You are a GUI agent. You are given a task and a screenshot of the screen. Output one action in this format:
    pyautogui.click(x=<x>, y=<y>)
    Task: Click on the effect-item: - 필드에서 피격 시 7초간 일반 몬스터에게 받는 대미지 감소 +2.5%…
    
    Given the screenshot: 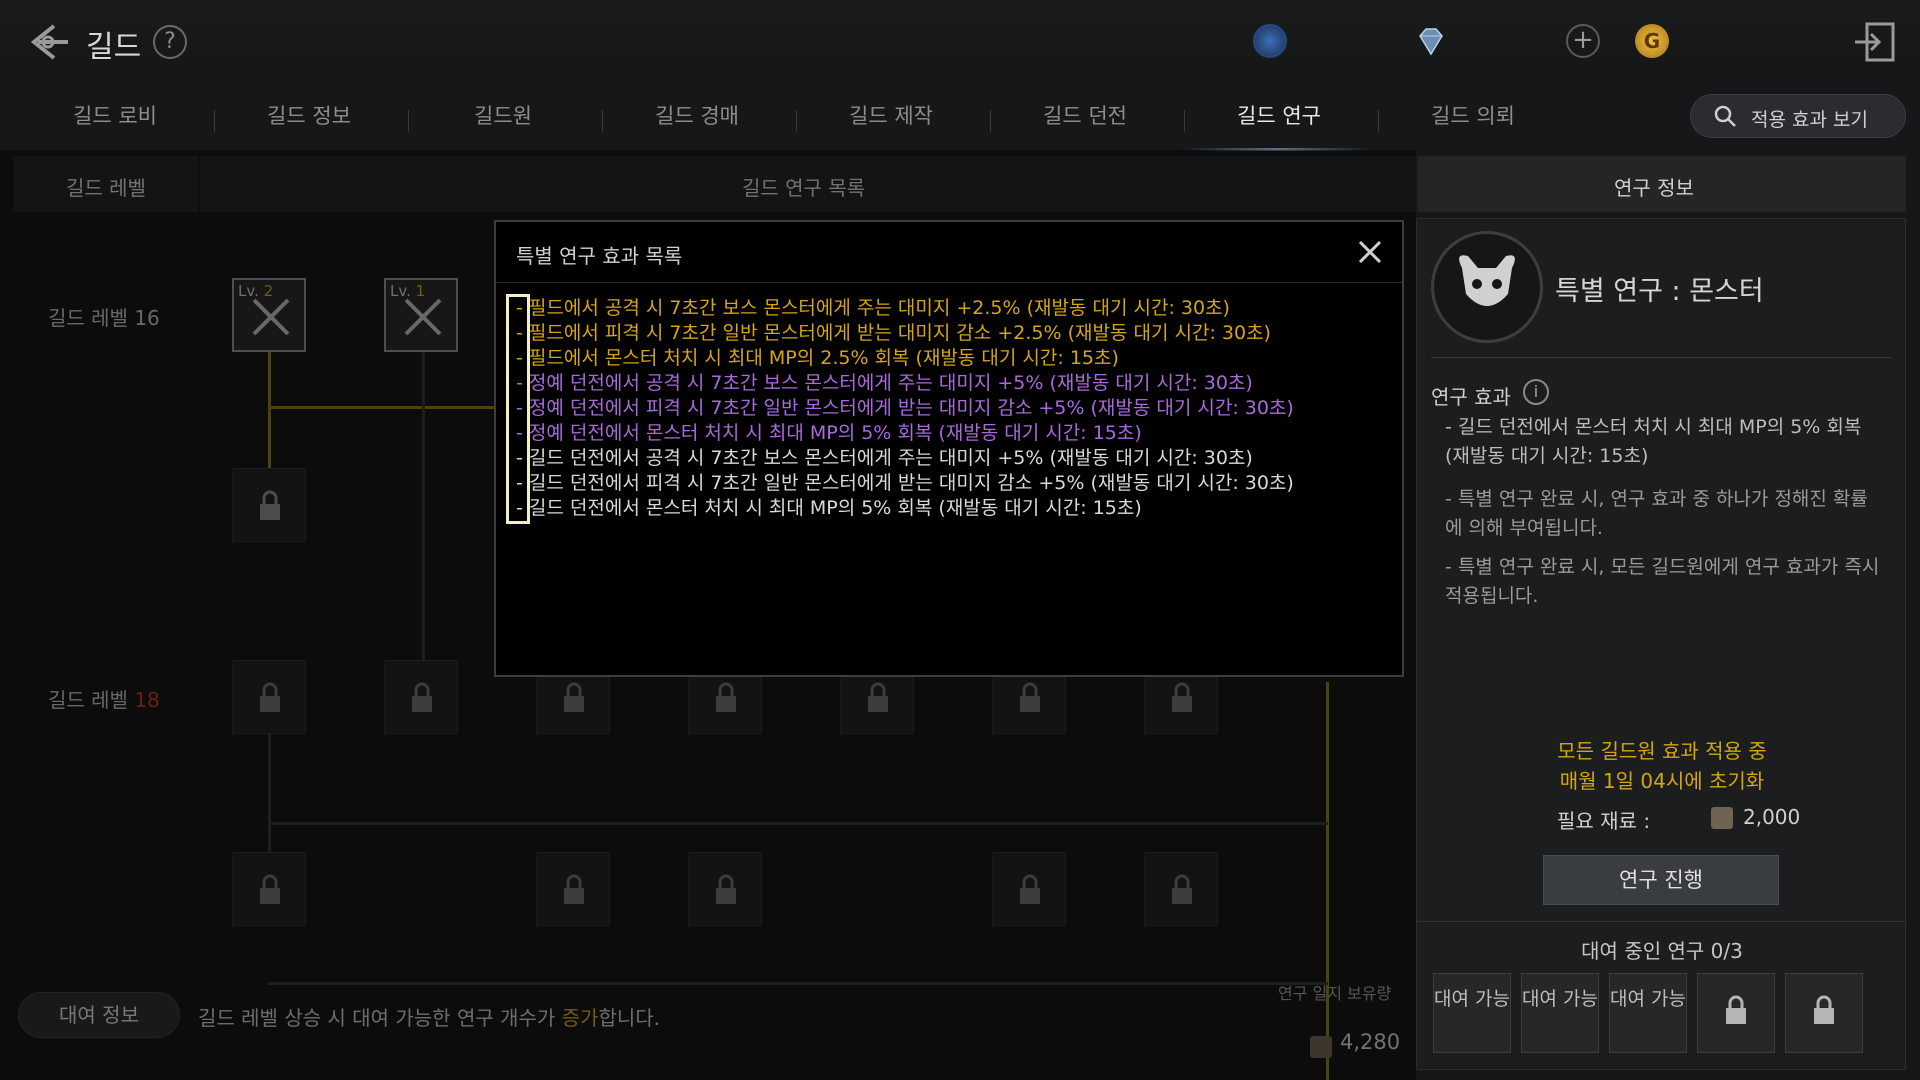 What is the action you would take?
    pyautogui.click(x=893, y=333)
    